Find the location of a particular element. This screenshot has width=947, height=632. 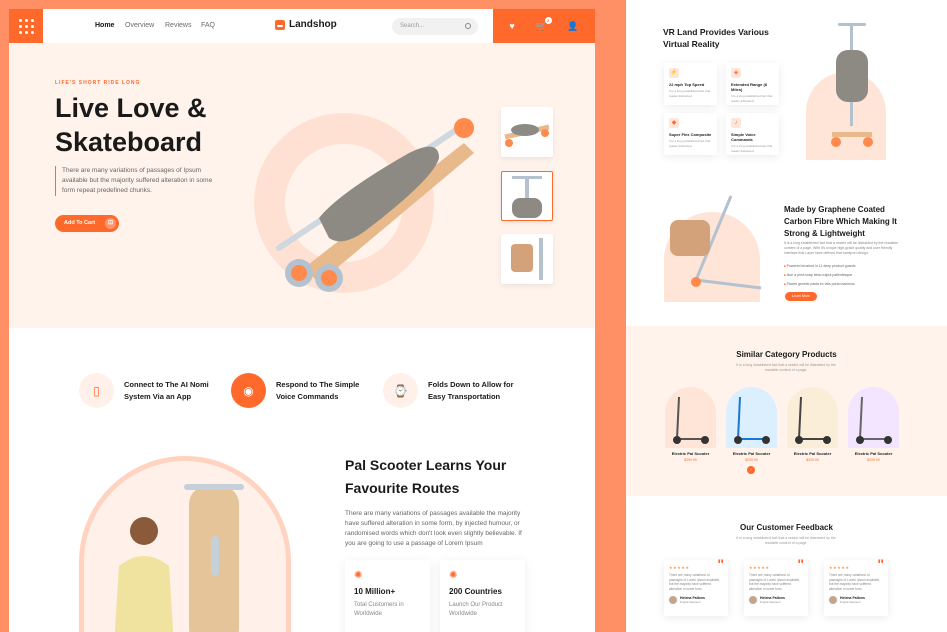

lifestyle-image-frame is located at coordinates (185, 544).